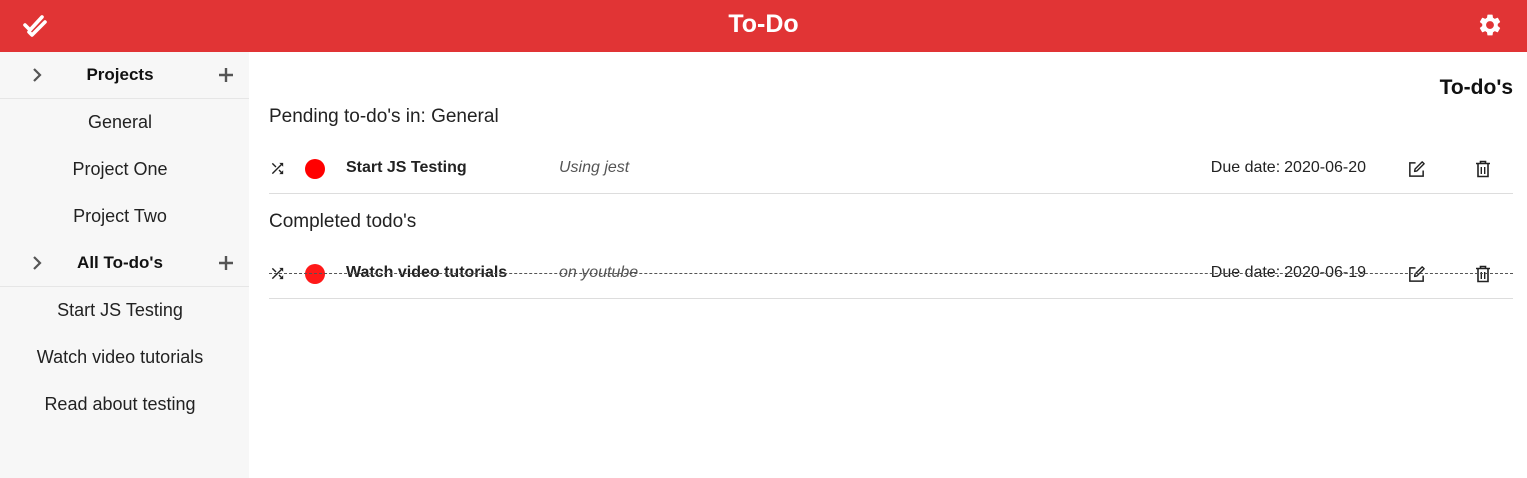  Describe the element at coordinates (384, 116) in the screenshot. I see `pending-section-title: Pending to-do's in: General` at that location.